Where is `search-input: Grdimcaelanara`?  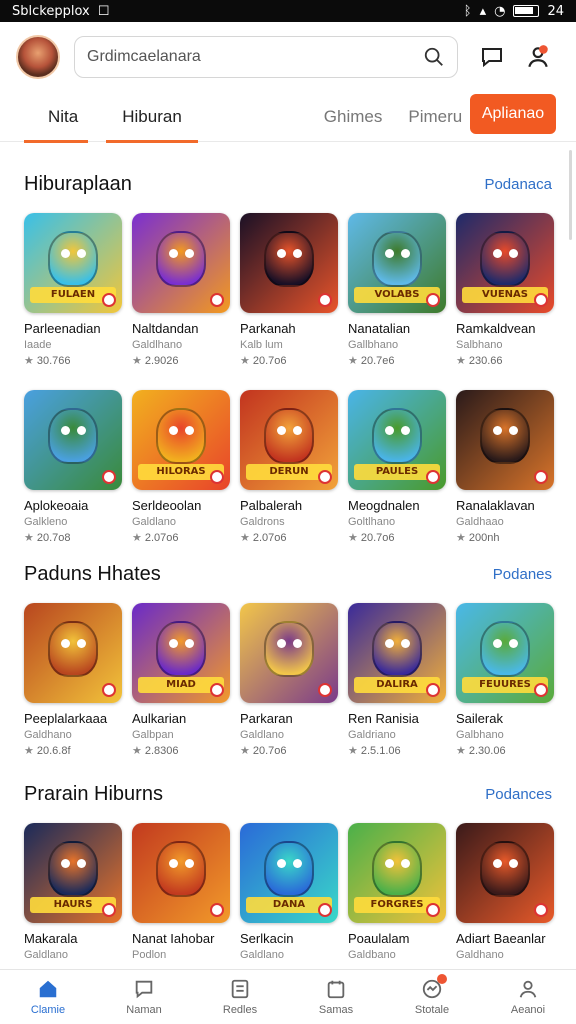
search-input: Grdimcaelanara is located at coordinates (266, 57).